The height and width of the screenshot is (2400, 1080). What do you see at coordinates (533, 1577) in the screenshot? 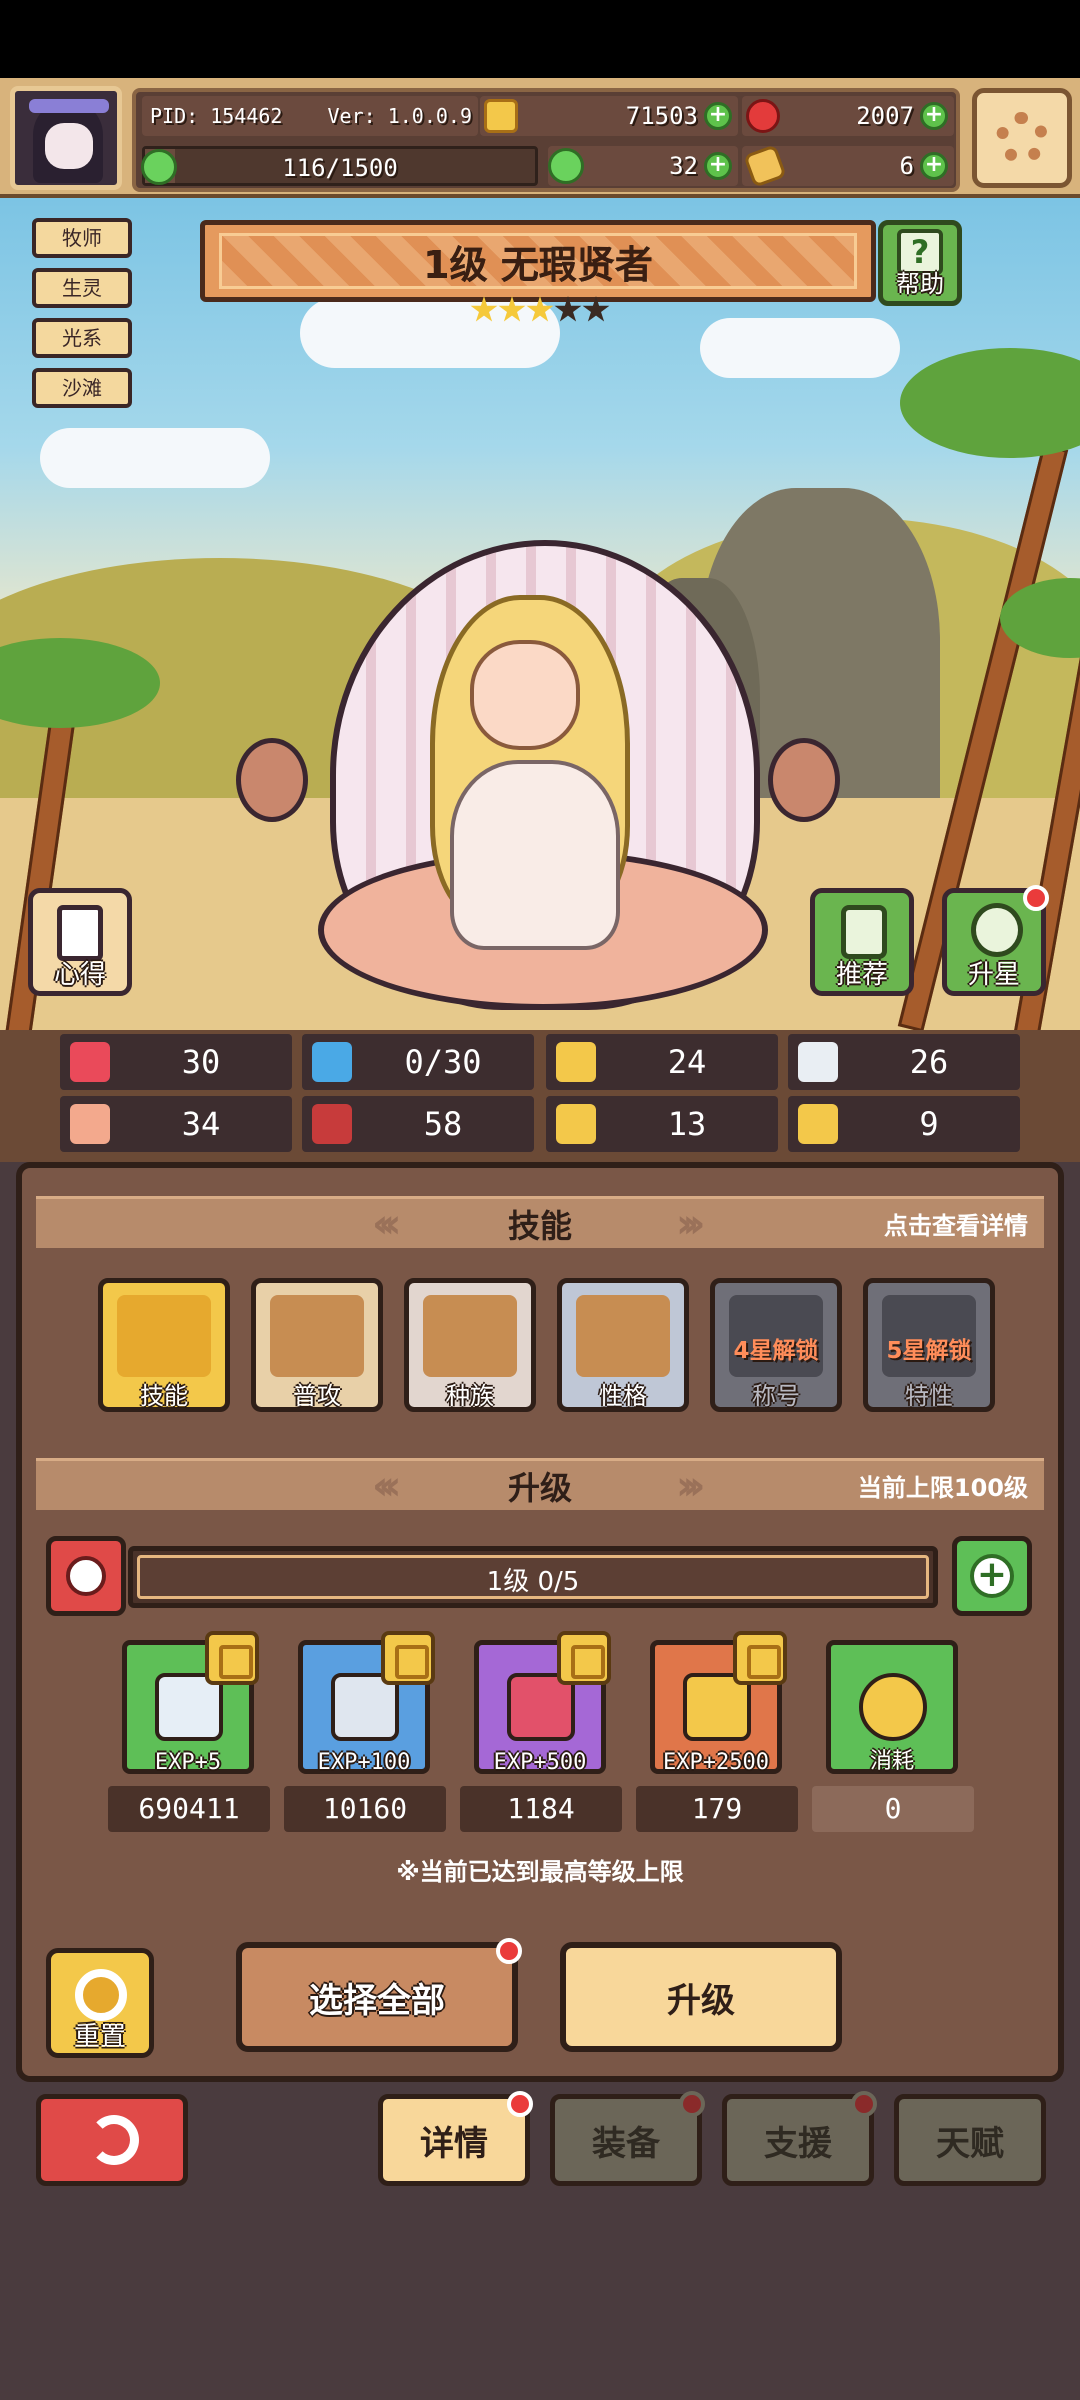
I see `level-progress-bar: 1级 0/5` at bounding box center [533, 1577].